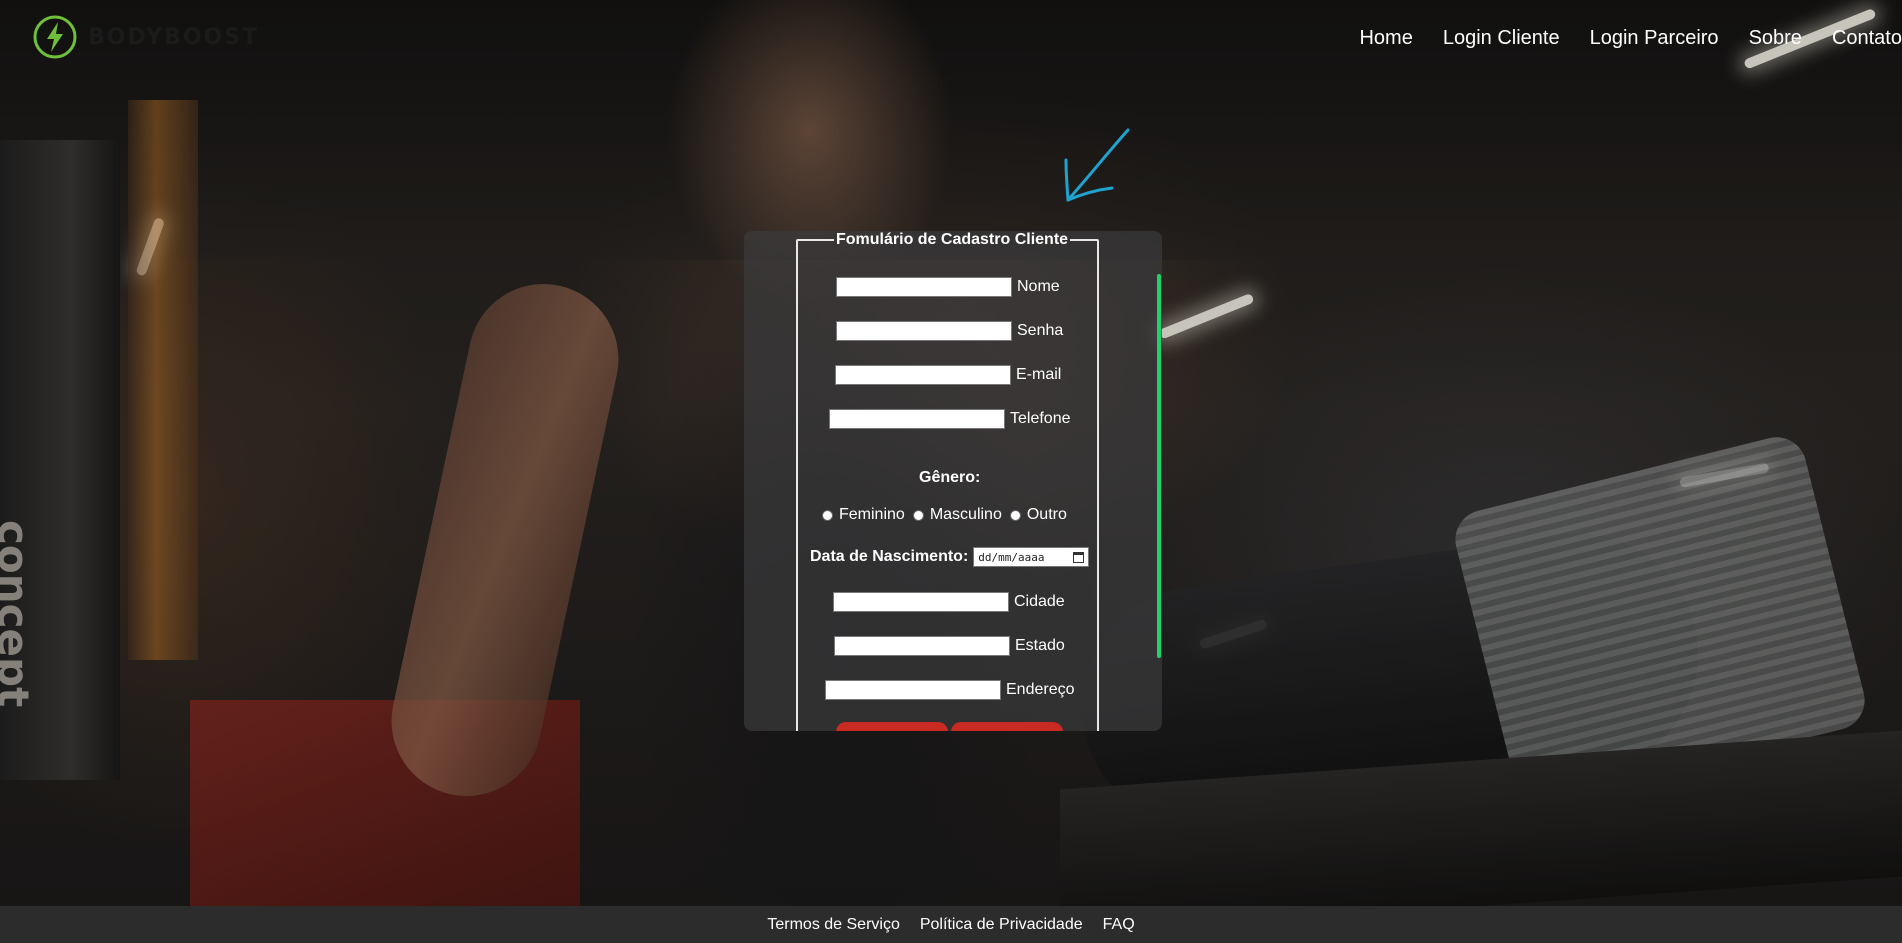  I want to click on email-label: E-mail, so click(1039, 374).